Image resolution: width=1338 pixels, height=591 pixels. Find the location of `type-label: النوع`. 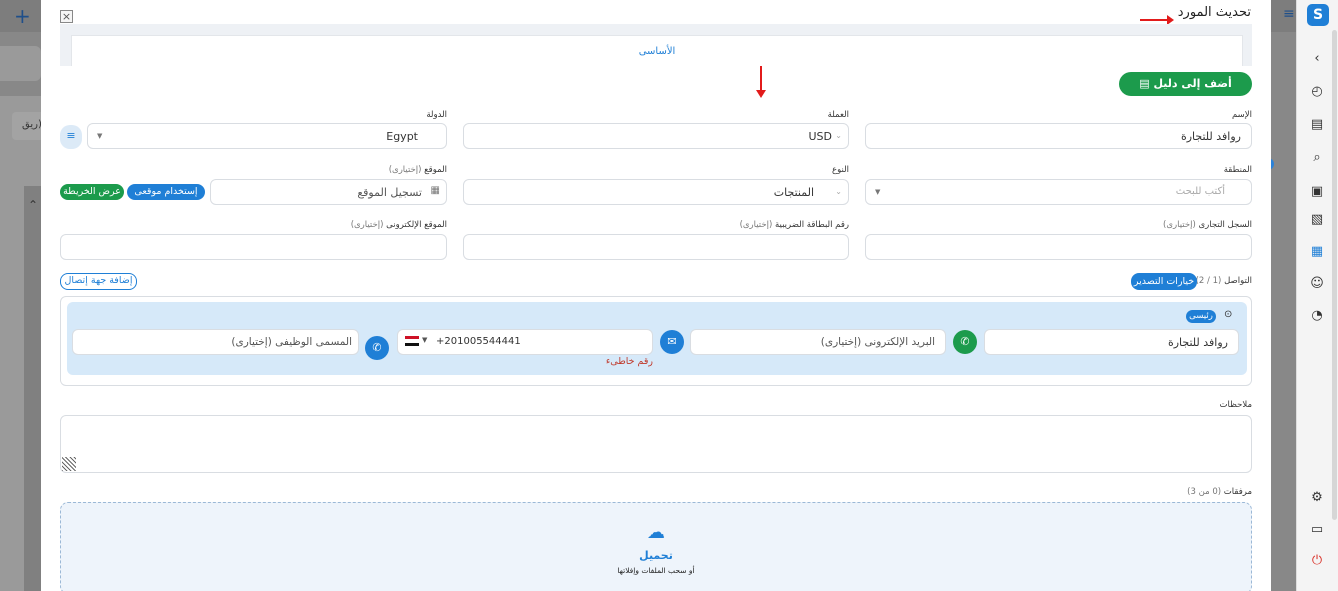

type-label: النوع is located at coordinates (840, 170).